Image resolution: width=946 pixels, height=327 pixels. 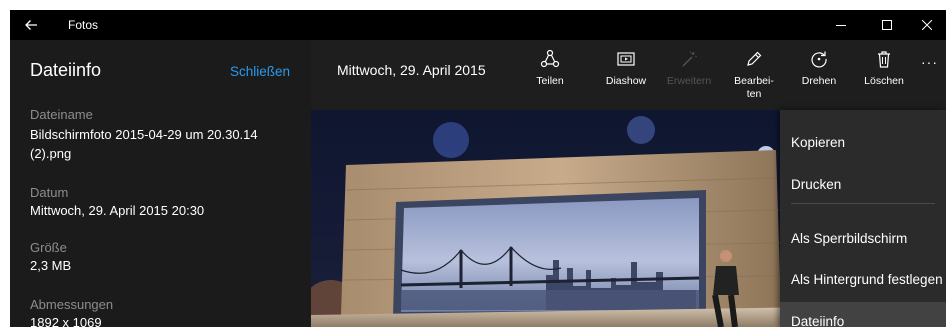 What do you see at coordinates (689, 81) in the screenshot?
I see `enhance-label: Erweitern` at bounding box center [689, 81].